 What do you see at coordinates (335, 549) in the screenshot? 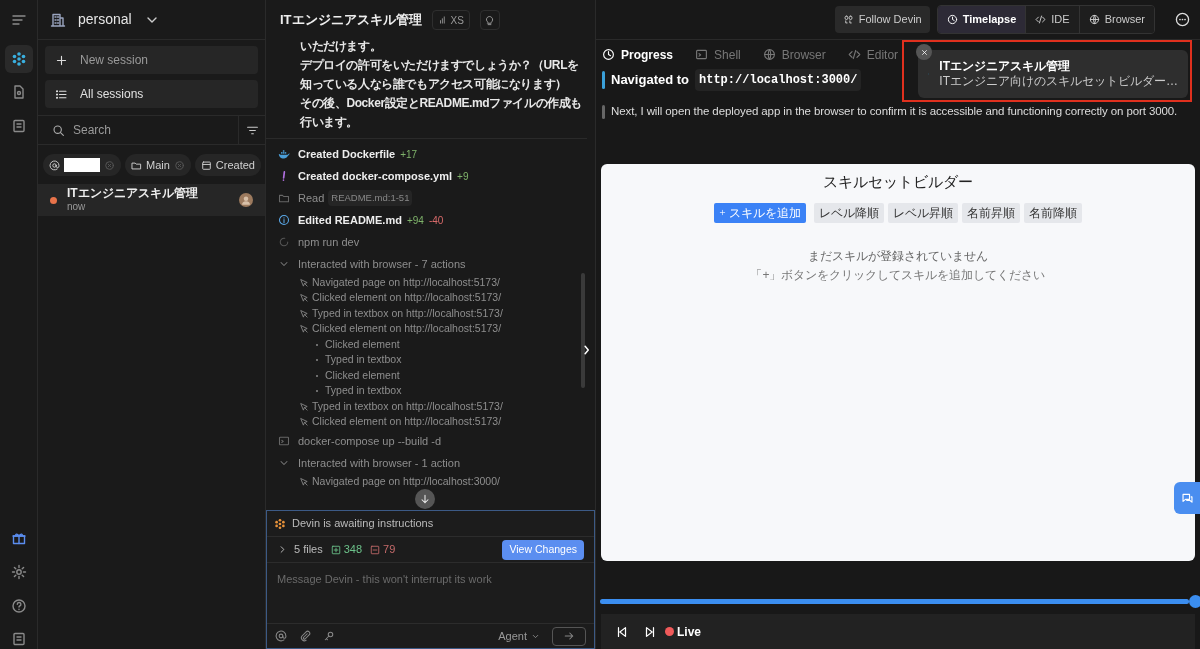
I see `plus-square-icon` at bounding box center [335, 549].